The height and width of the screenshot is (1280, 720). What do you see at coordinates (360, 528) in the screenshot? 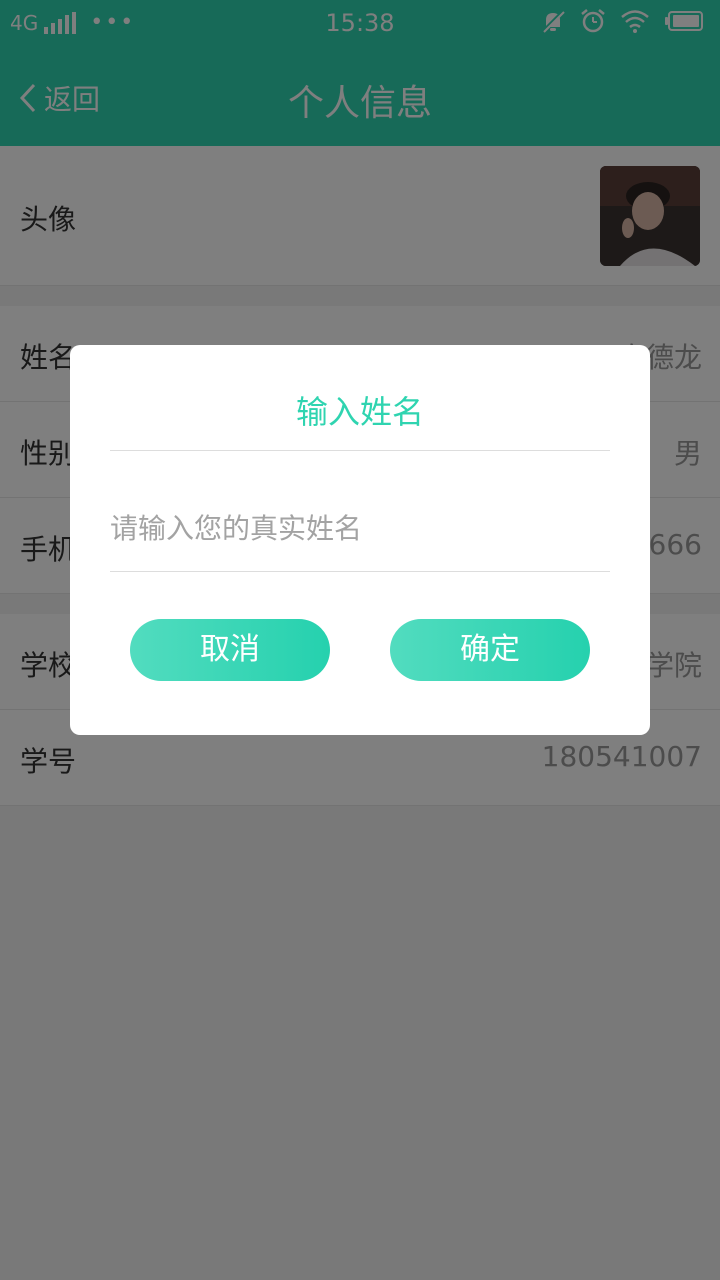
I see `name-input` at bounding box center [360, 528].